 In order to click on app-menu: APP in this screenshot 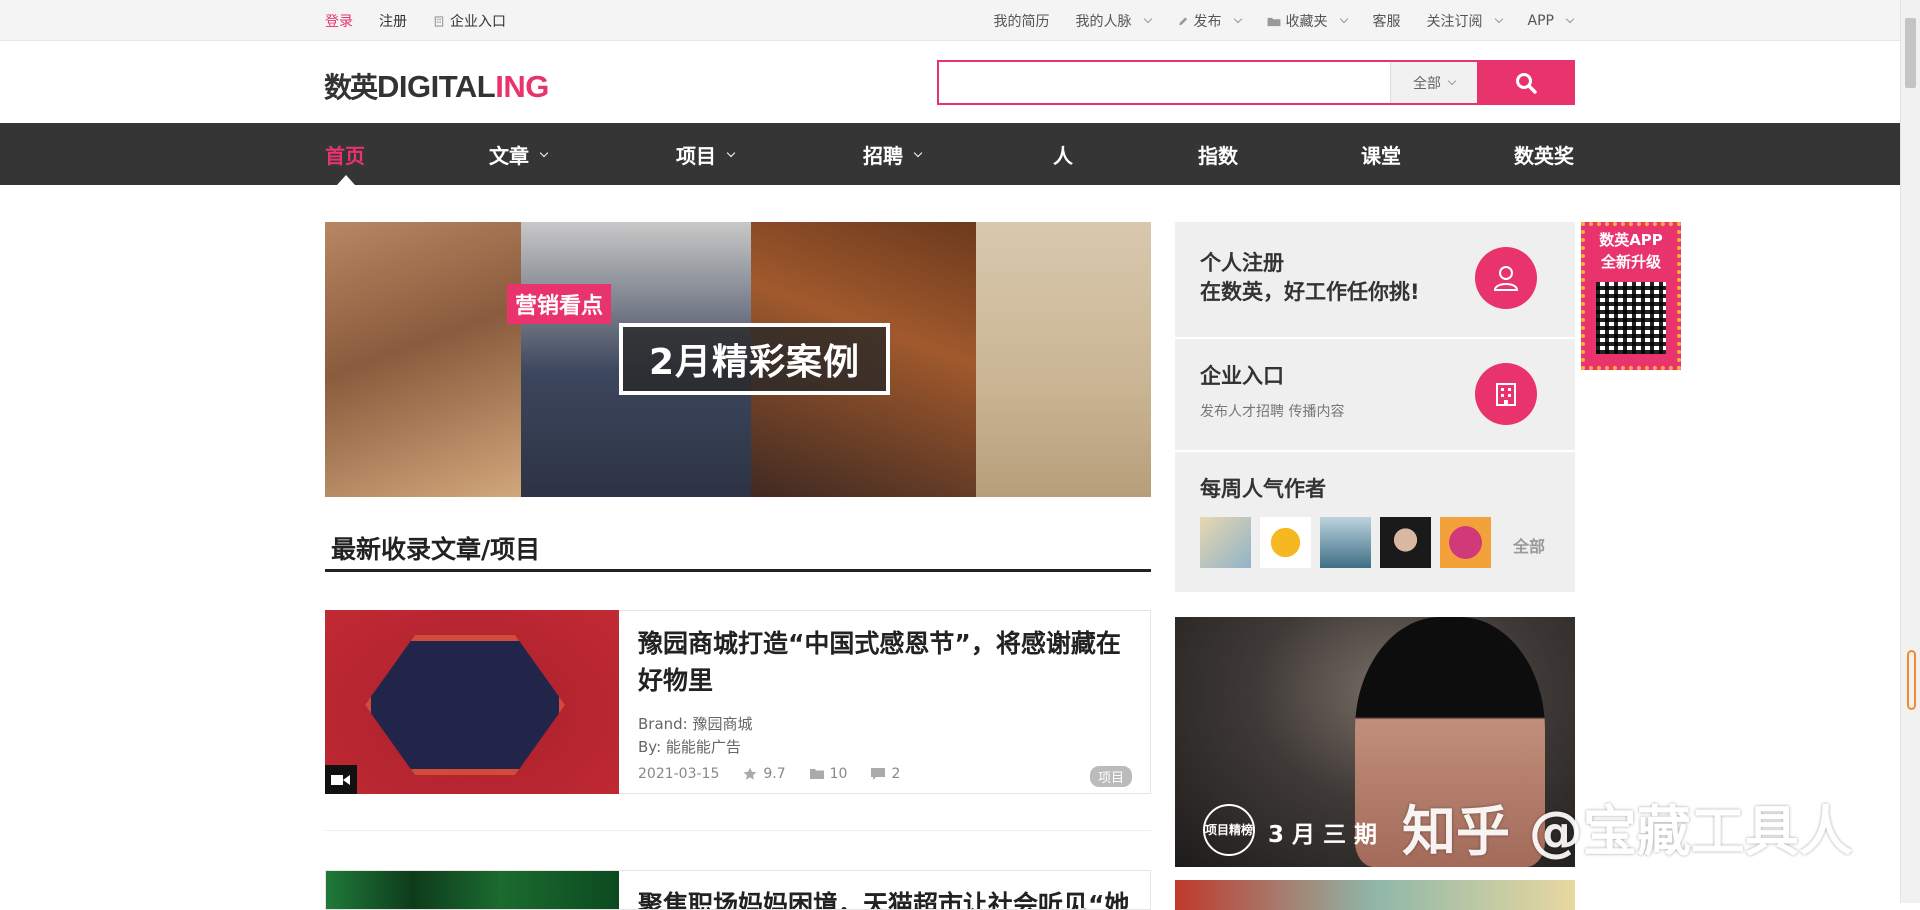, I will do `click(1551, 21)`.